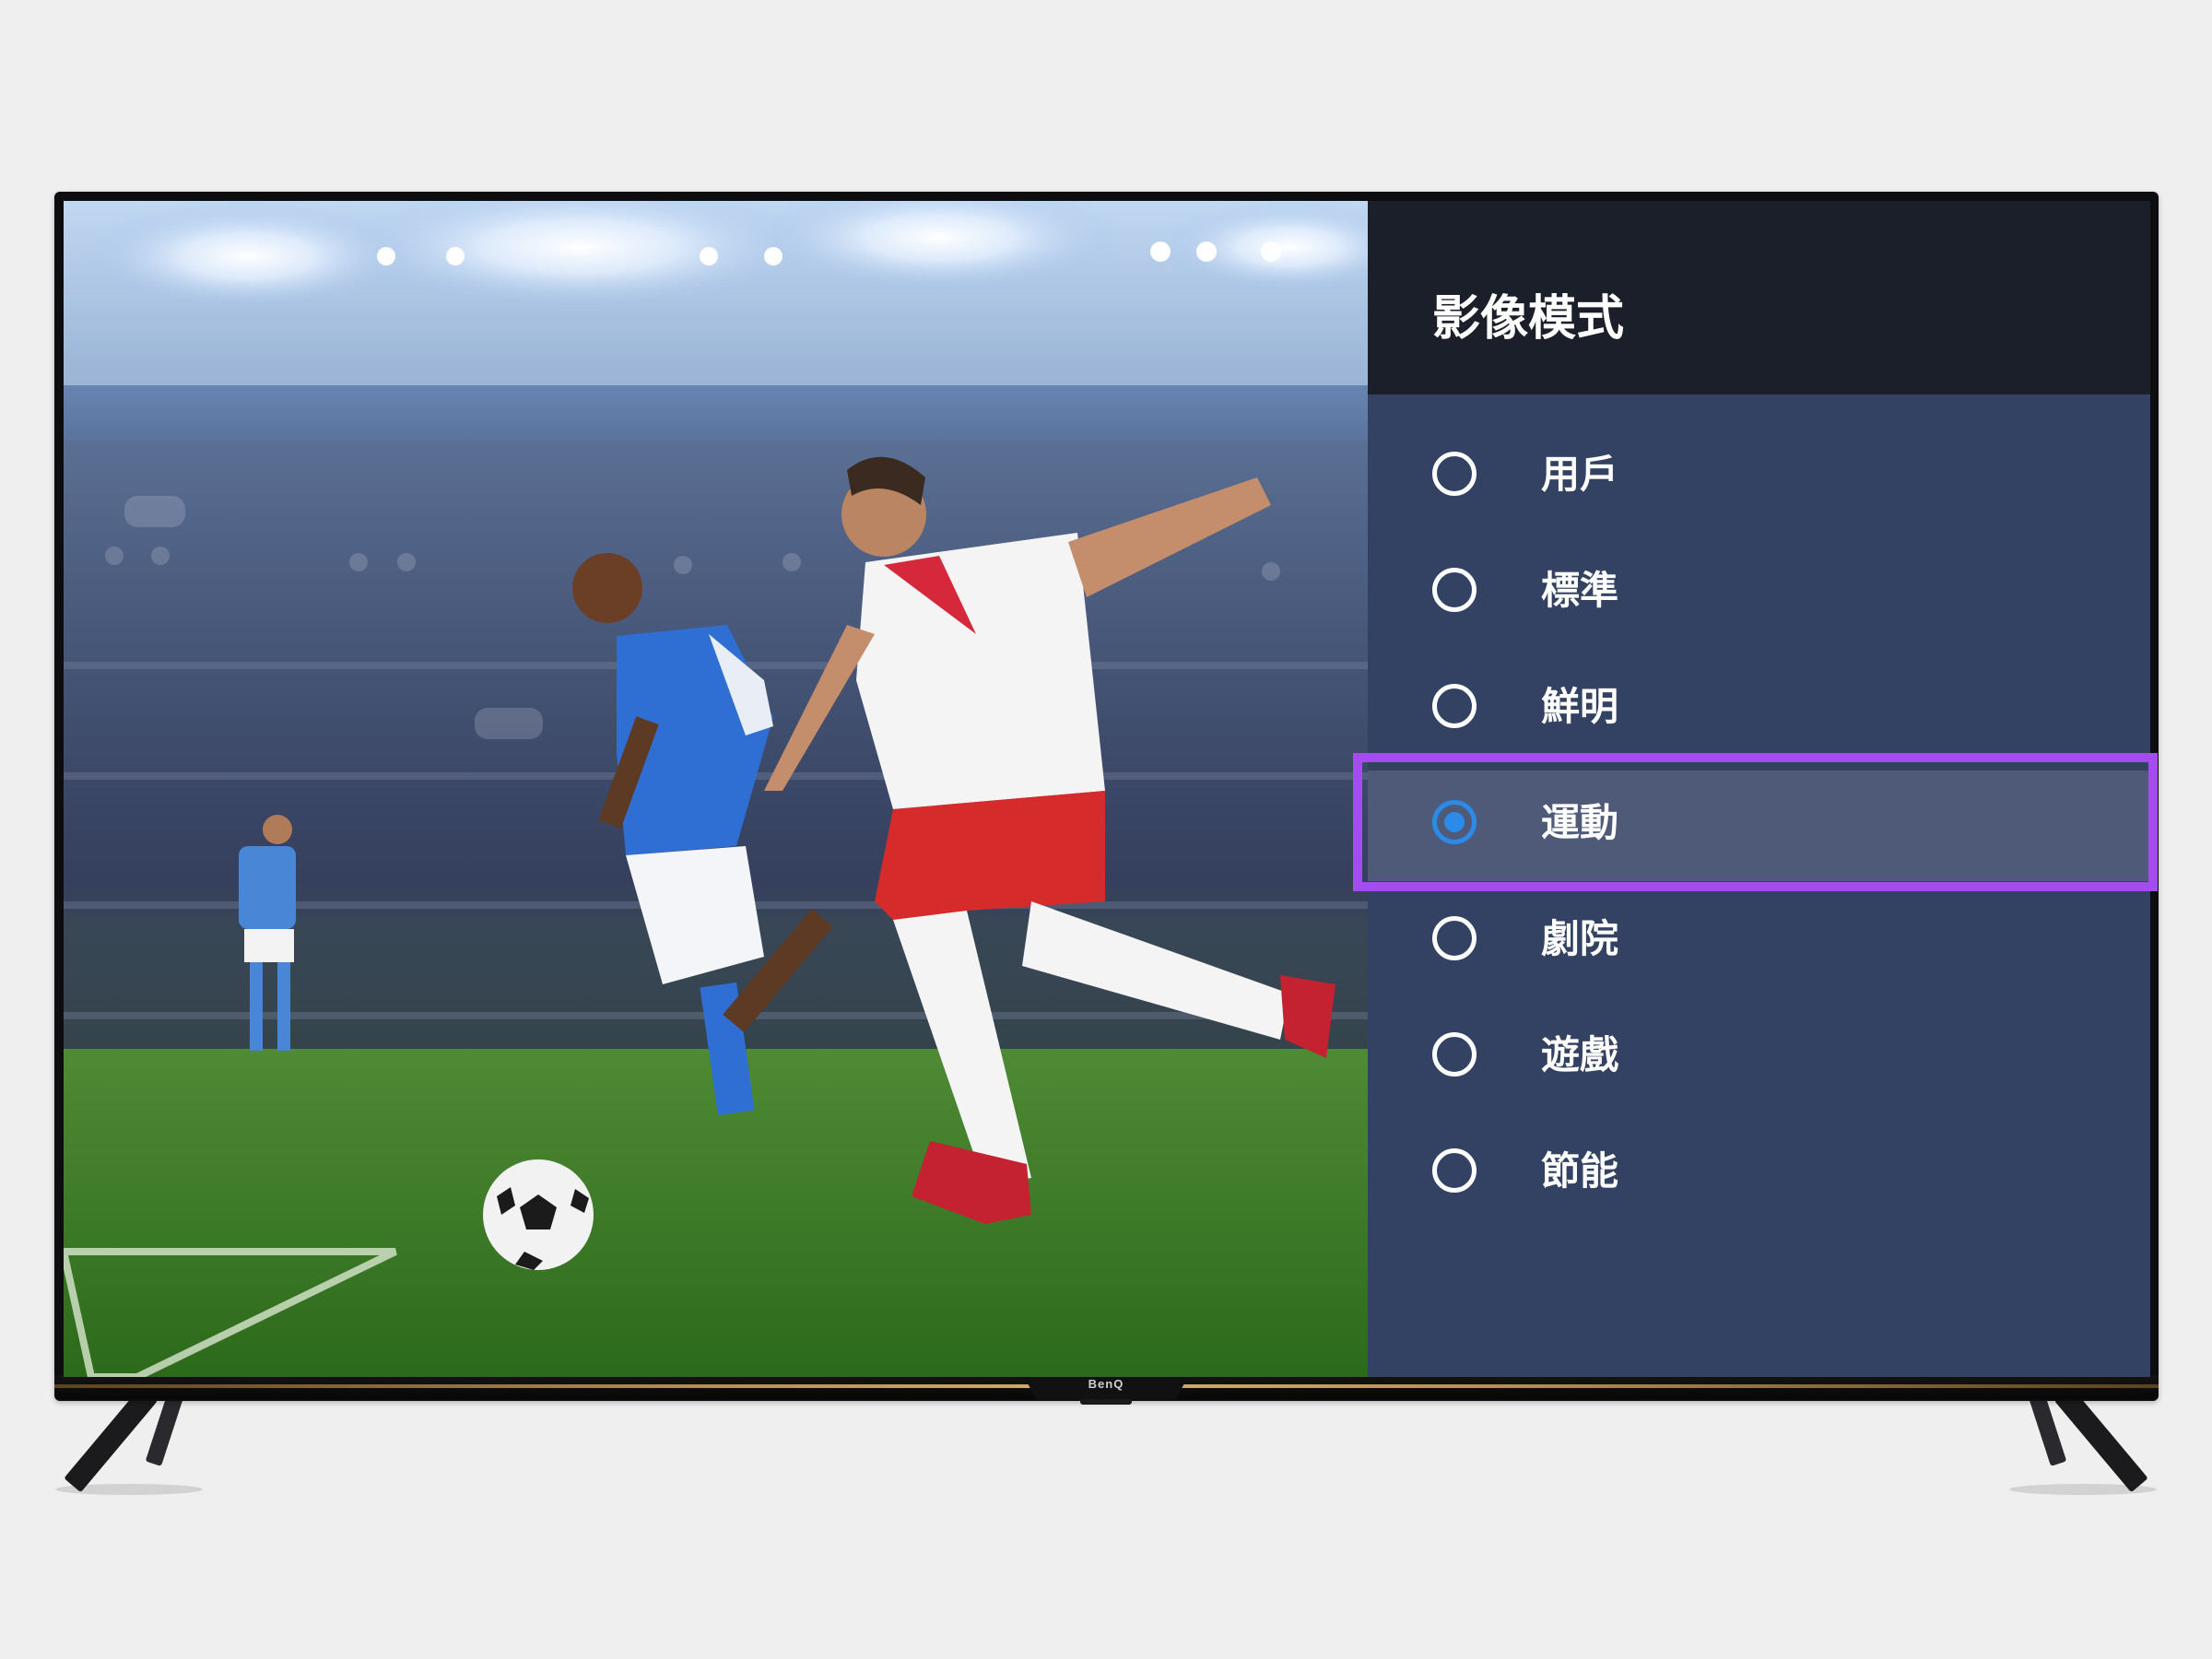 The width and height of the screenshot is (2212, 1659). I want to click on menu-item-label: 用戶, so click(1580, 474).